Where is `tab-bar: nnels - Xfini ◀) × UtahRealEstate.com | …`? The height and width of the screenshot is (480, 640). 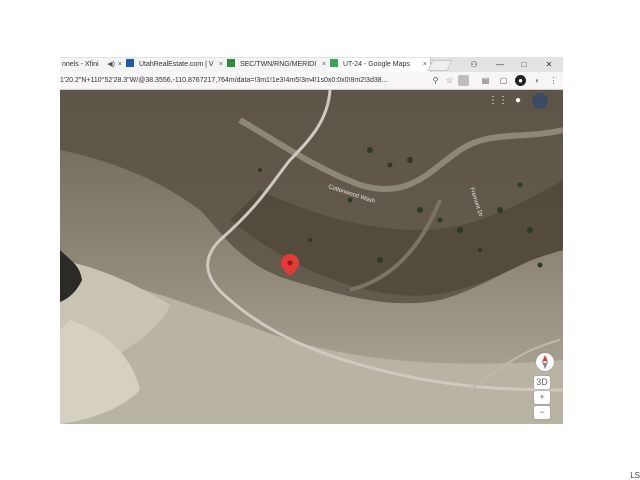
tab-bar: nnels - Xfini ◀) × UtahRealEstate.com | … is located at coordinates (311, 64).